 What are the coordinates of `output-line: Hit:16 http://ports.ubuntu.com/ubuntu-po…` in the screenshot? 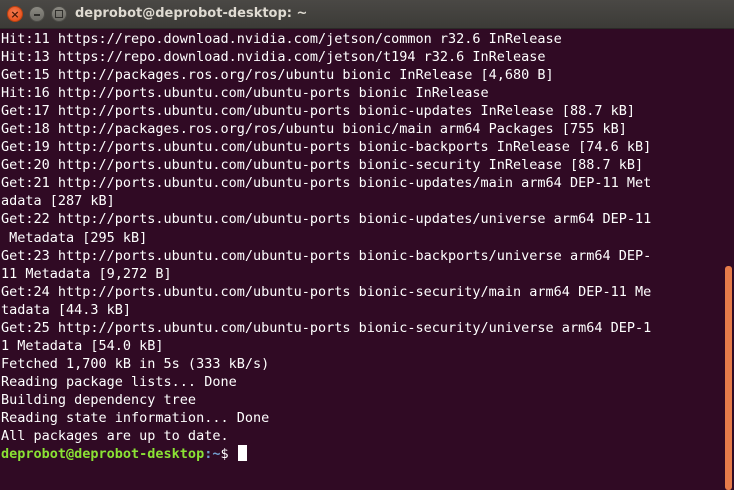 It's located at (245, 93).